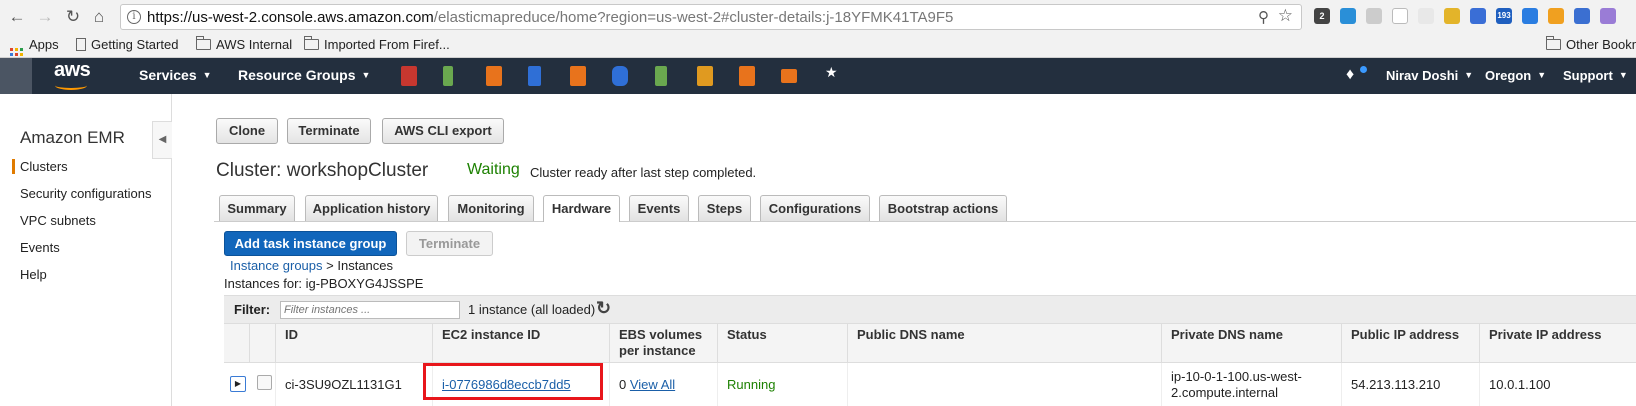 The image size is (1636, 406). I want to click on info-icon: i, so click(134, 17).